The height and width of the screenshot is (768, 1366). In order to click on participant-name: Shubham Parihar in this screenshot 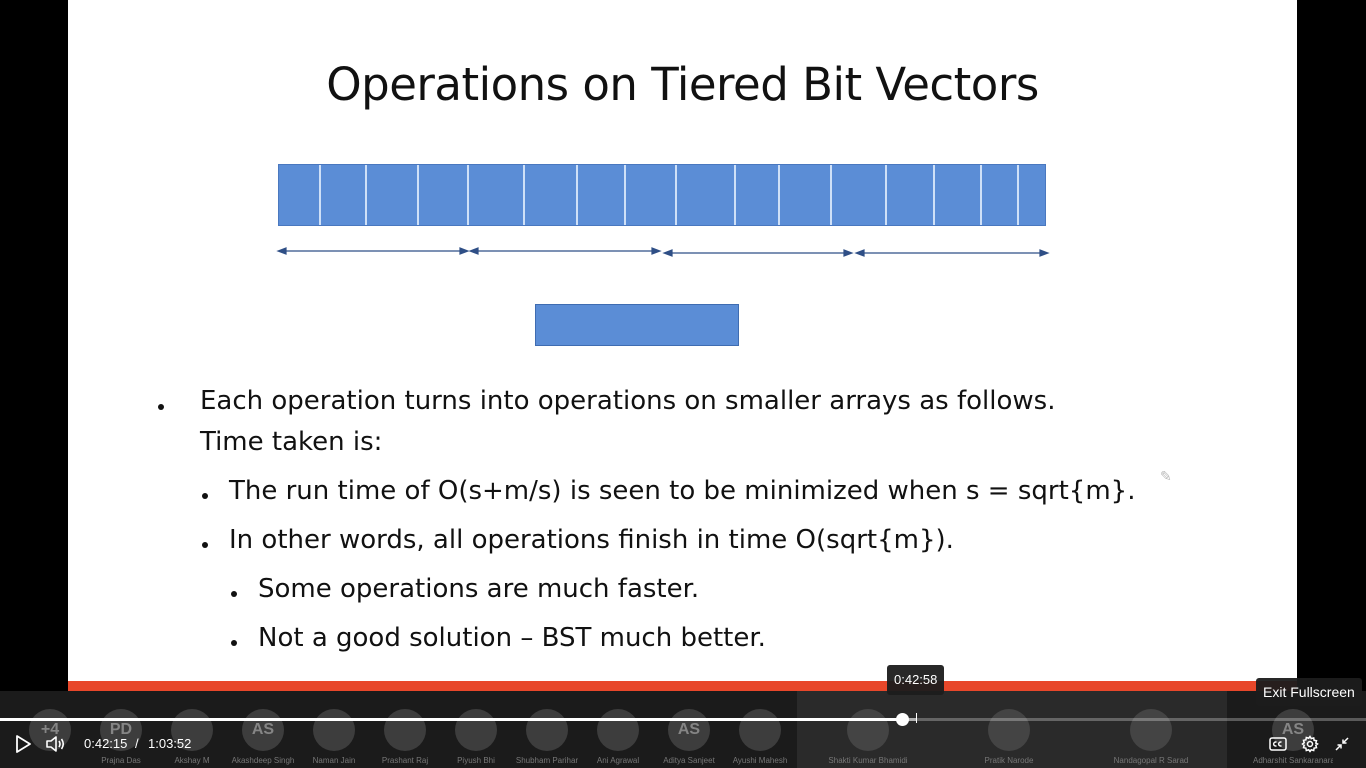, I will do `click(547, 760)`.